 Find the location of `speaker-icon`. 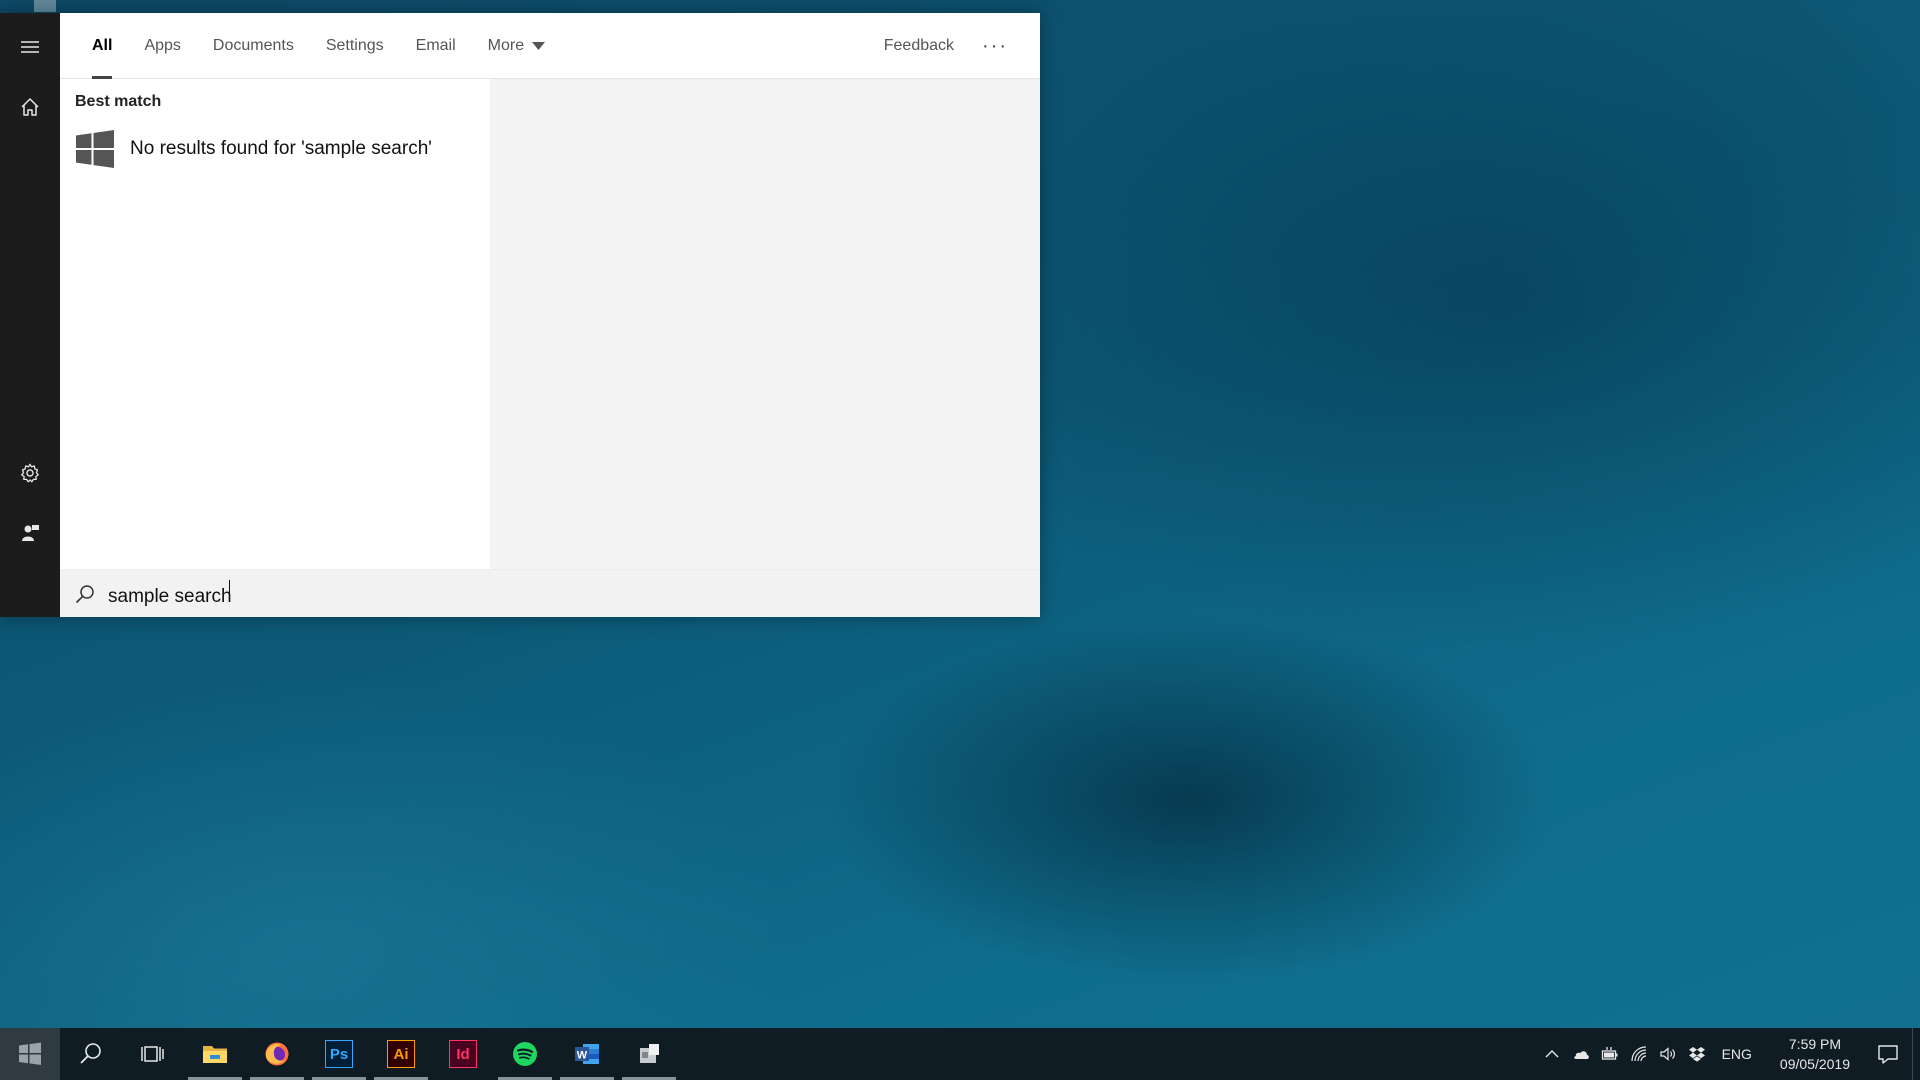

speaker-icon is located at coordinates (1668, 1054).